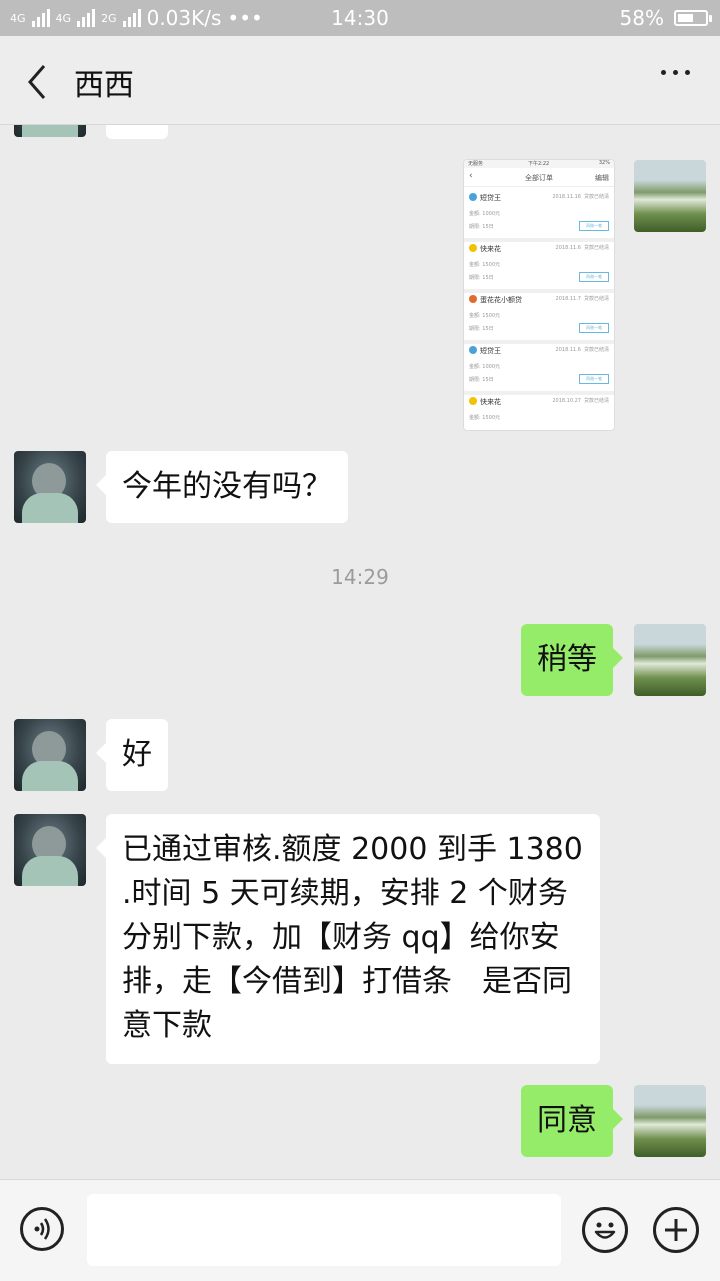 The image size is (720, 1281). What do you see at coordinates (567, 1120) in the screenshot?
I see `message-text: 同意` at bounding box center [567, 1120].